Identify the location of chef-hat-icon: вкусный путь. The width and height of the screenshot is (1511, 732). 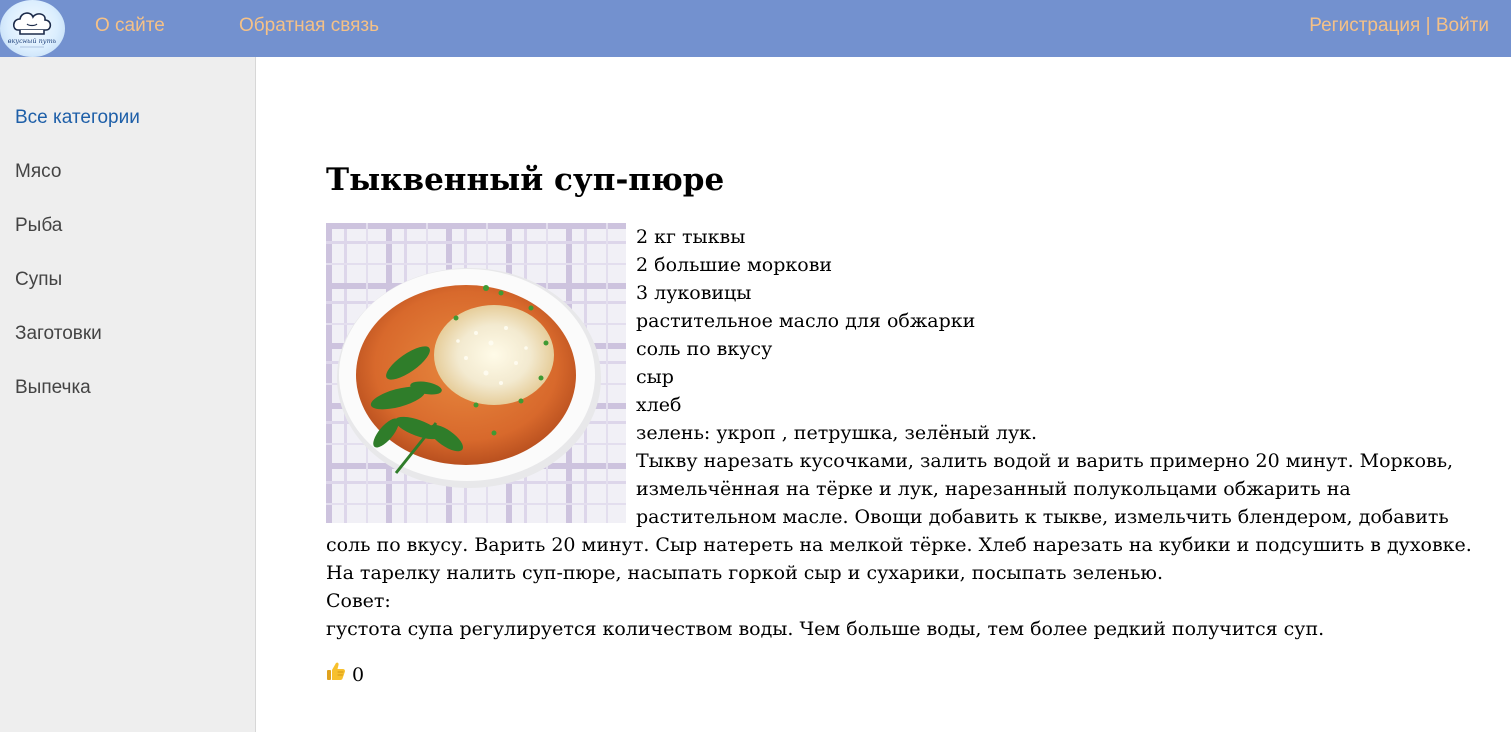
(32, 30).